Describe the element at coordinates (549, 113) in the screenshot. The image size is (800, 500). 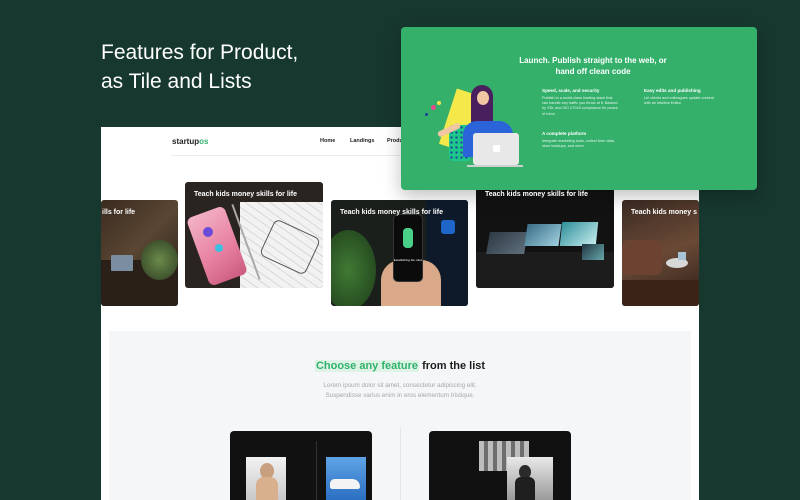
I see `feature-desc-line: of mind.` at that location.